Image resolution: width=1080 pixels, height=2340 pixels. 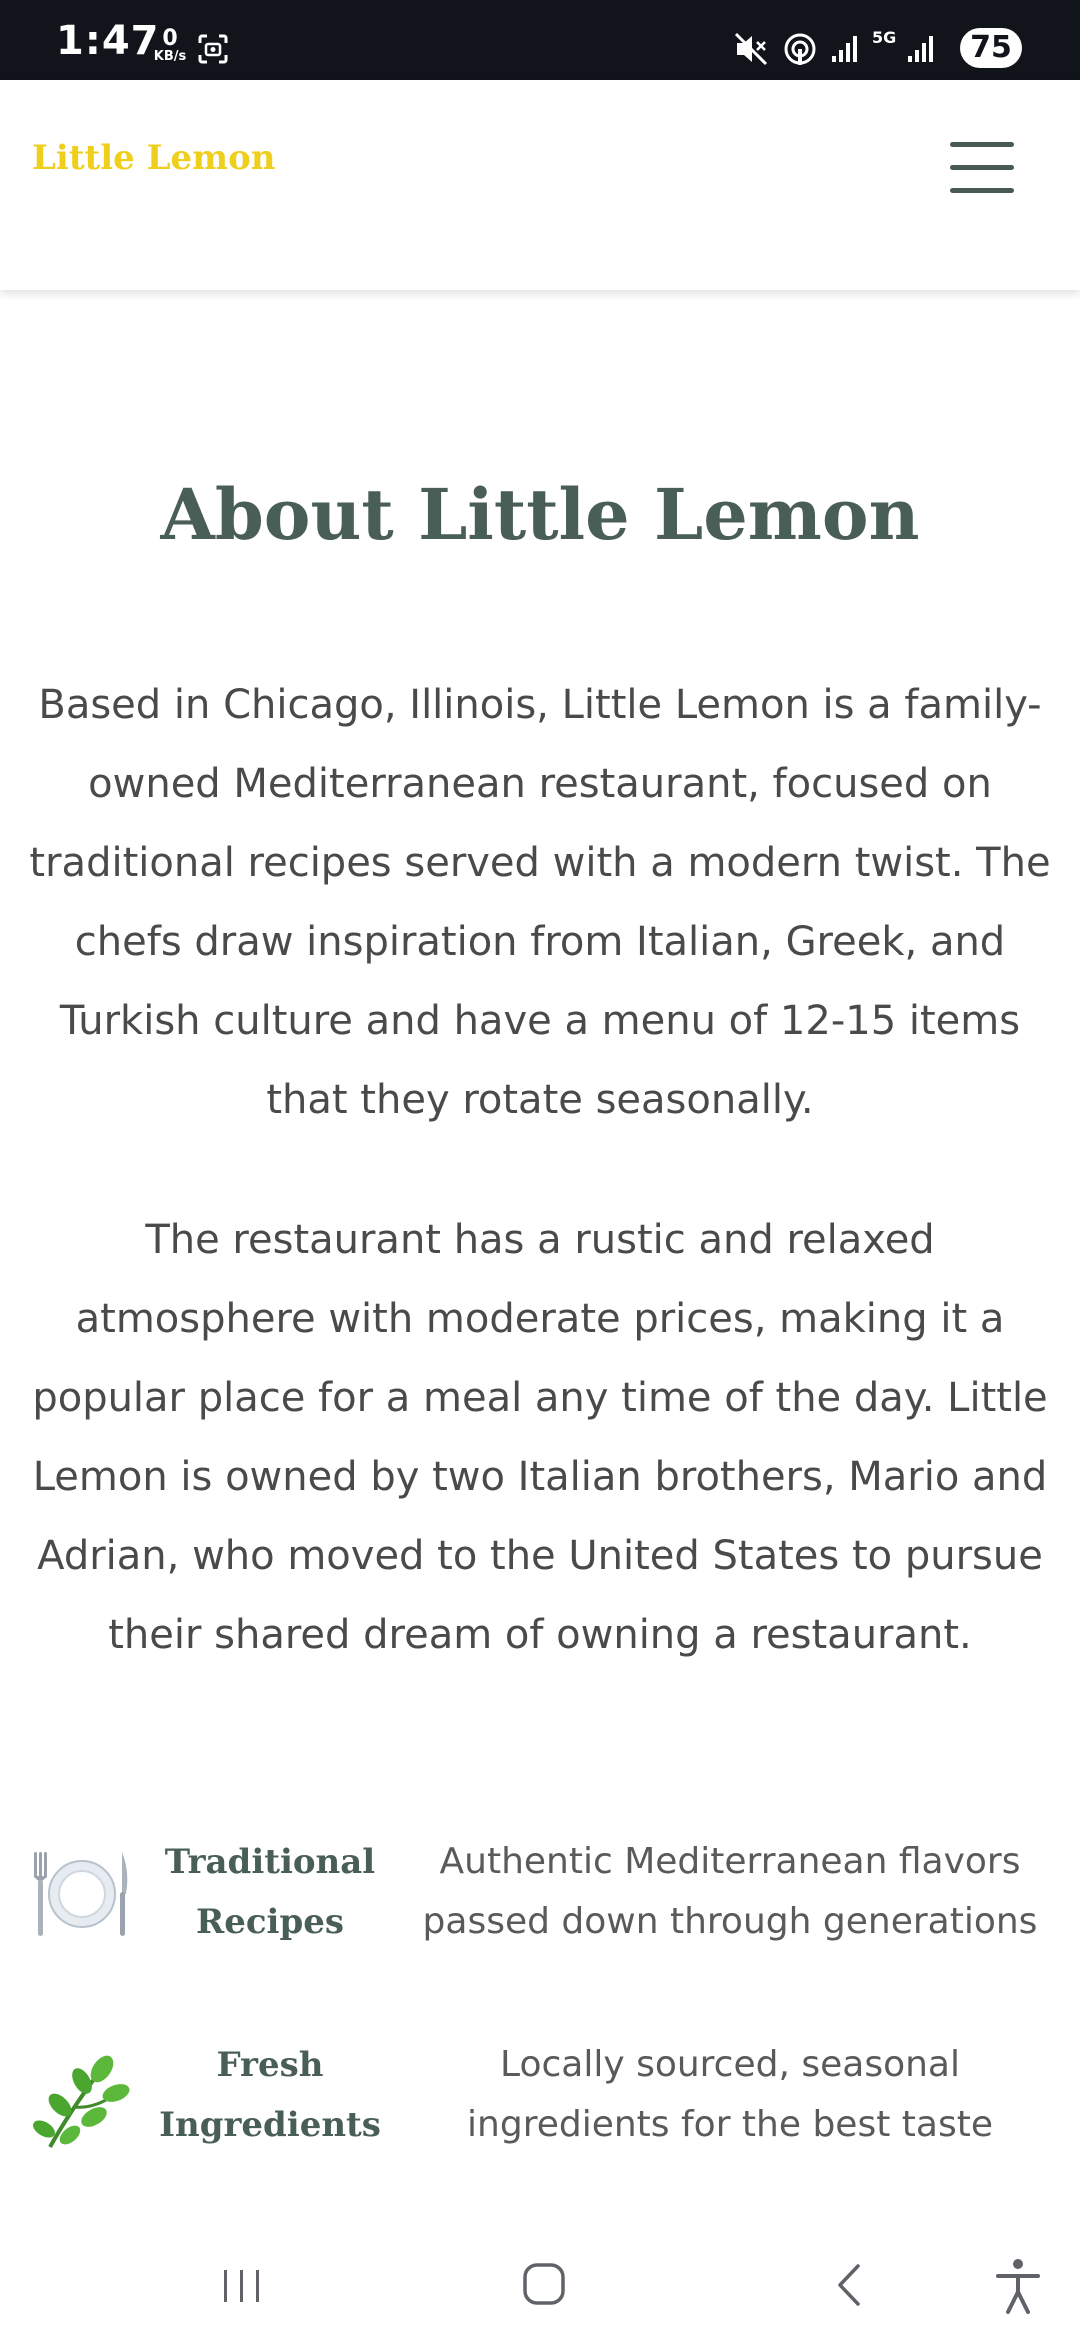 I want to click on herb-icon, so click(x=81, y=2101).